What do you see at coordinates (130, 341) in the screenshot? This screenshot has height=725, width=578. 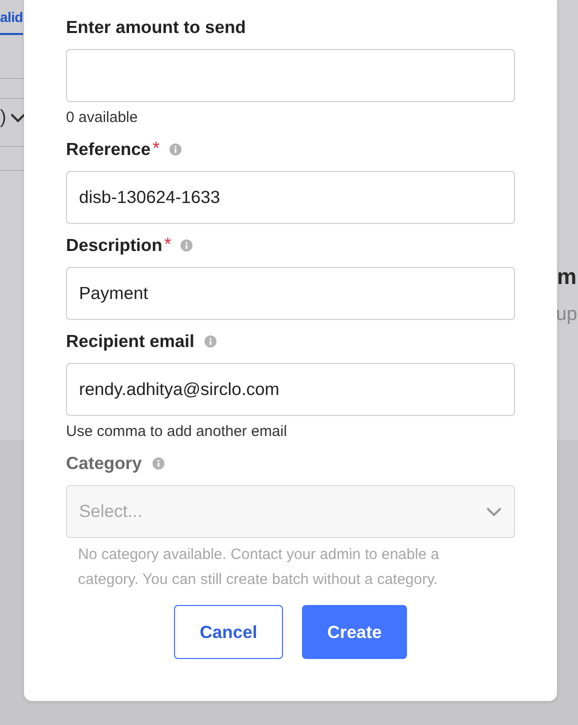 I see `field-label: Recipient email` at bounding box center [130, 341].